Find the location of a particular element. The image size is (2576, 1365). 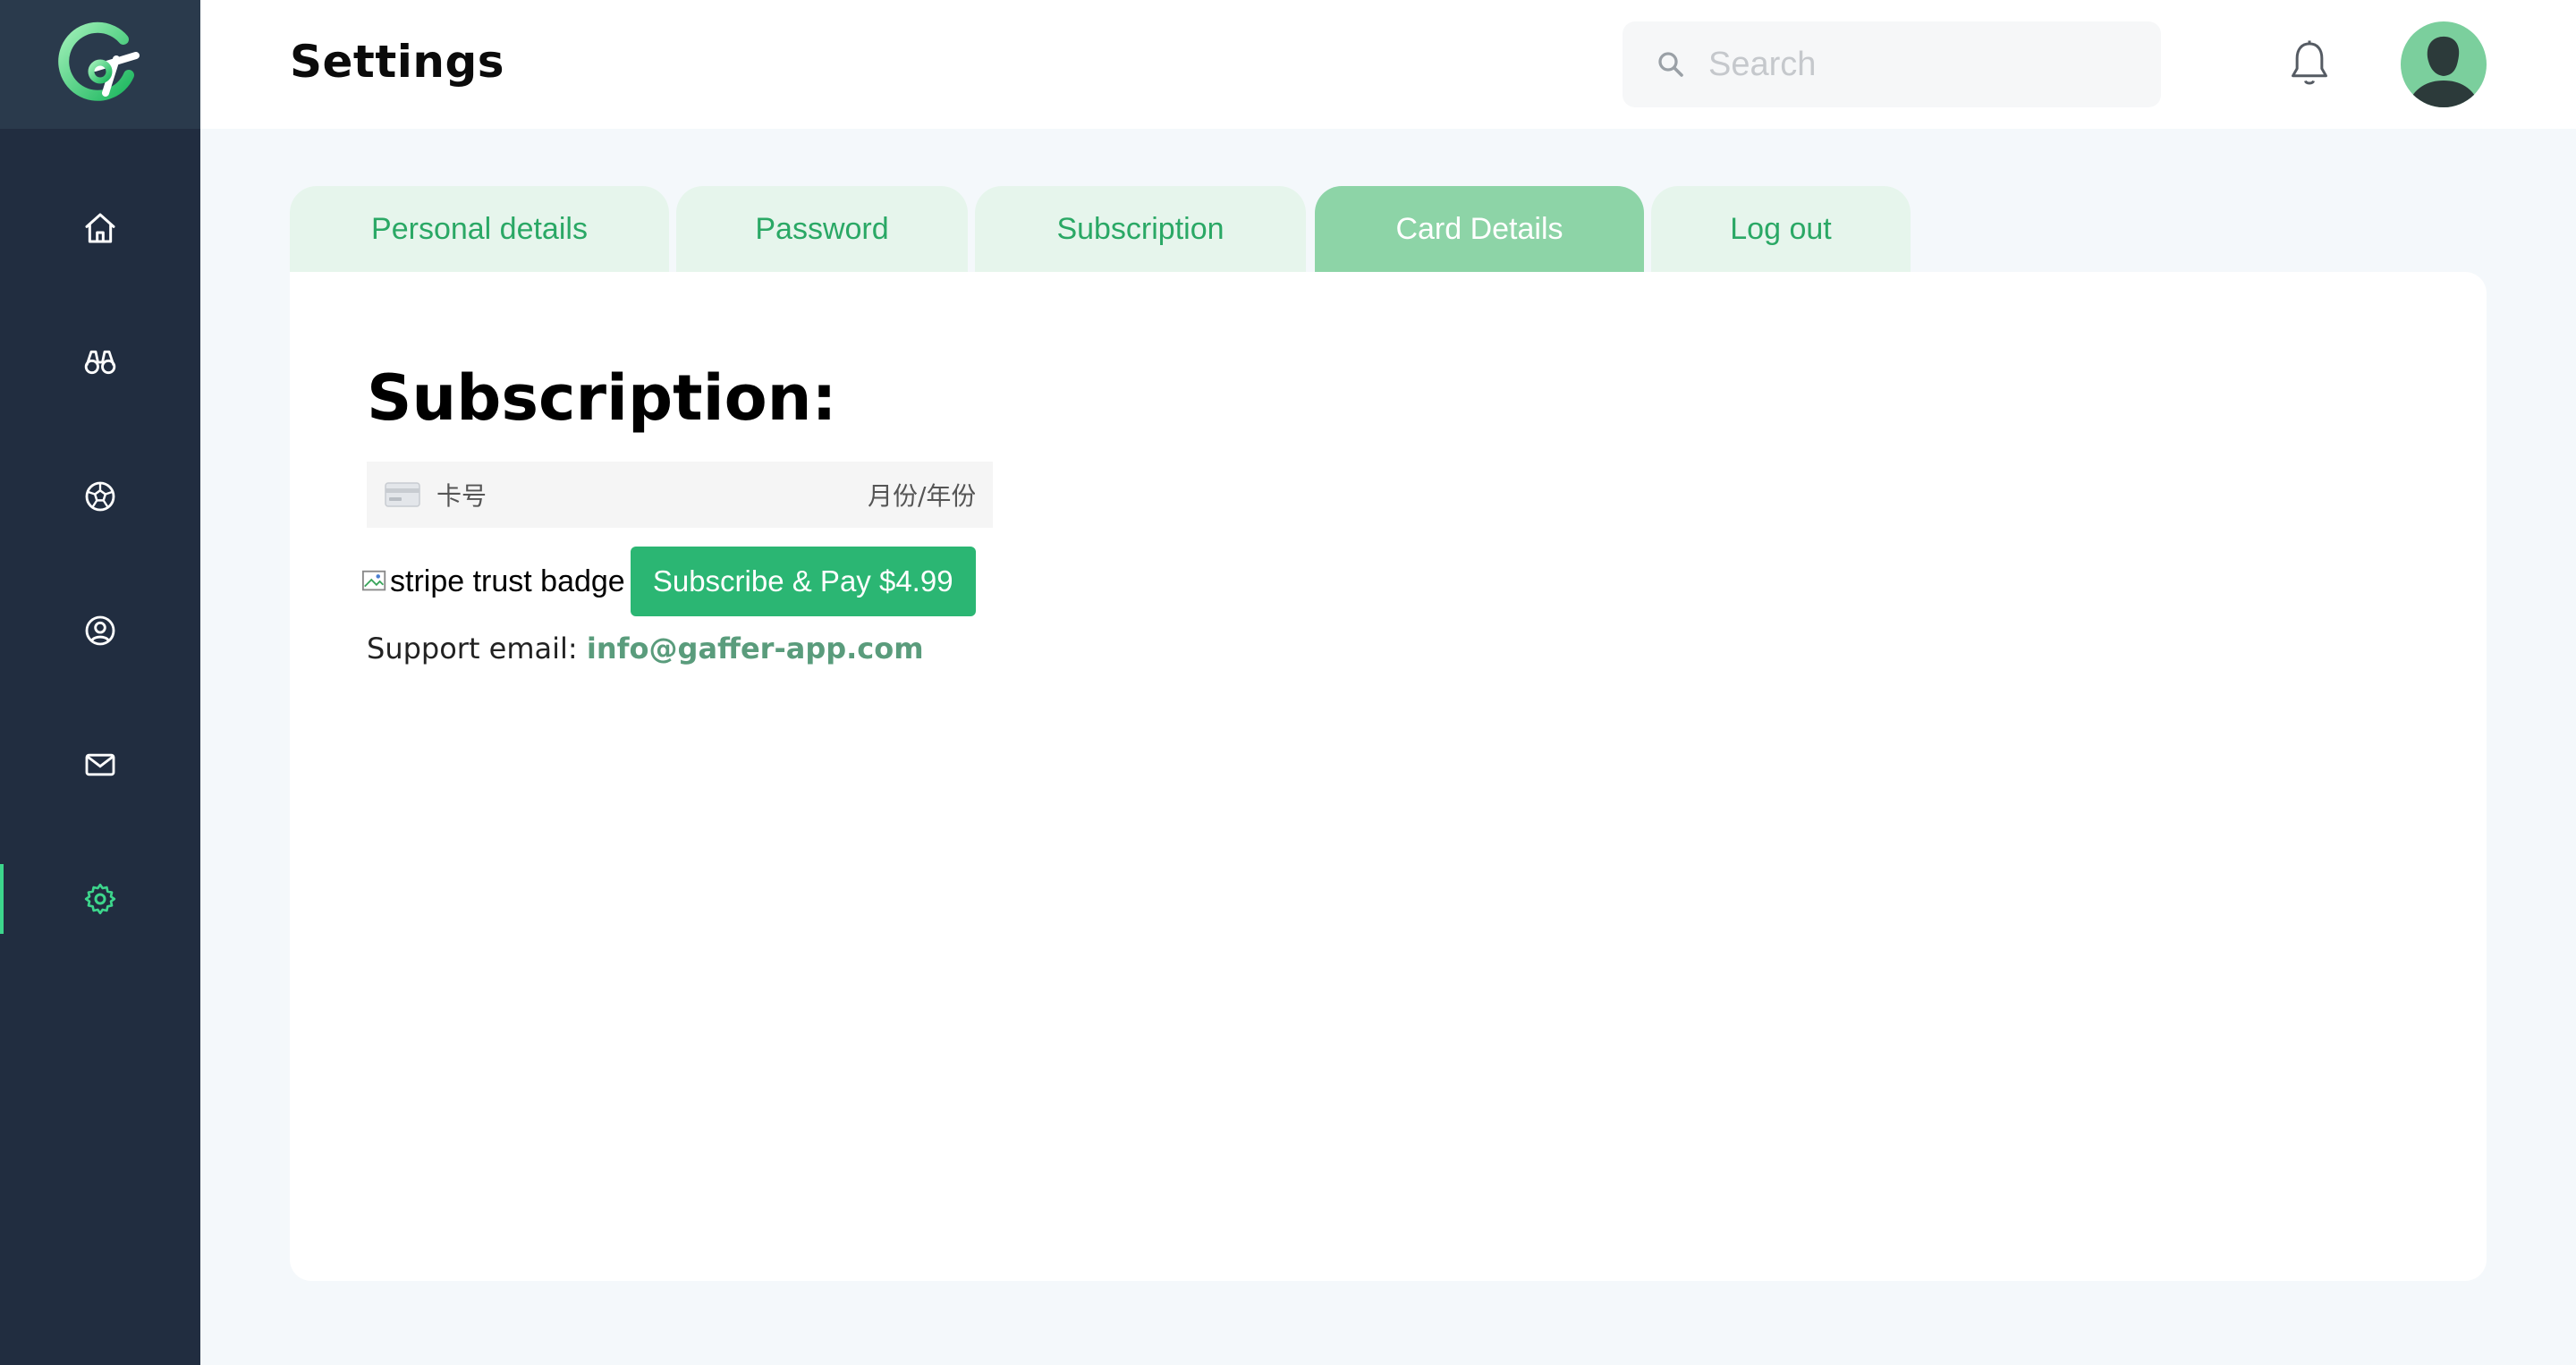

page-title: Settings is located at coordinates (397, 62).